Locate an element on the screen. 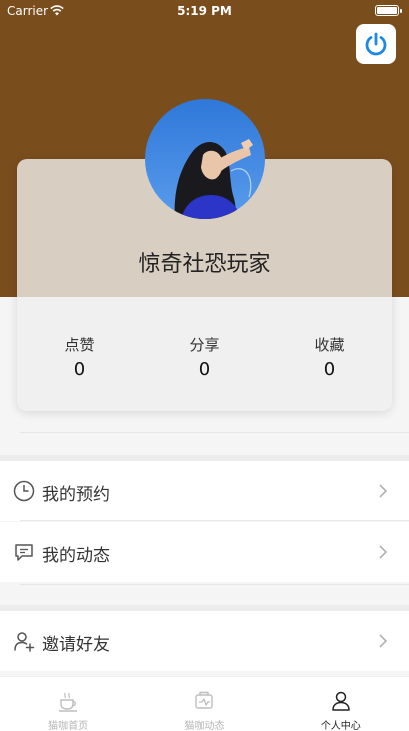  tab-label: 猫咖首页 is located at coordinates (68, 726).